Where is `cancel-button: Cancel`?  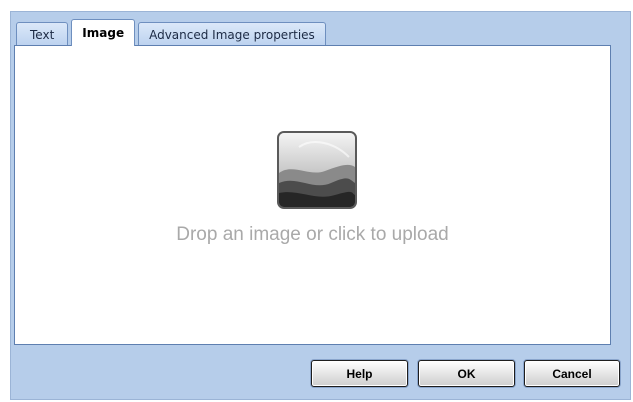
cancel-button: Cancel is located at coordinates (572, 373).